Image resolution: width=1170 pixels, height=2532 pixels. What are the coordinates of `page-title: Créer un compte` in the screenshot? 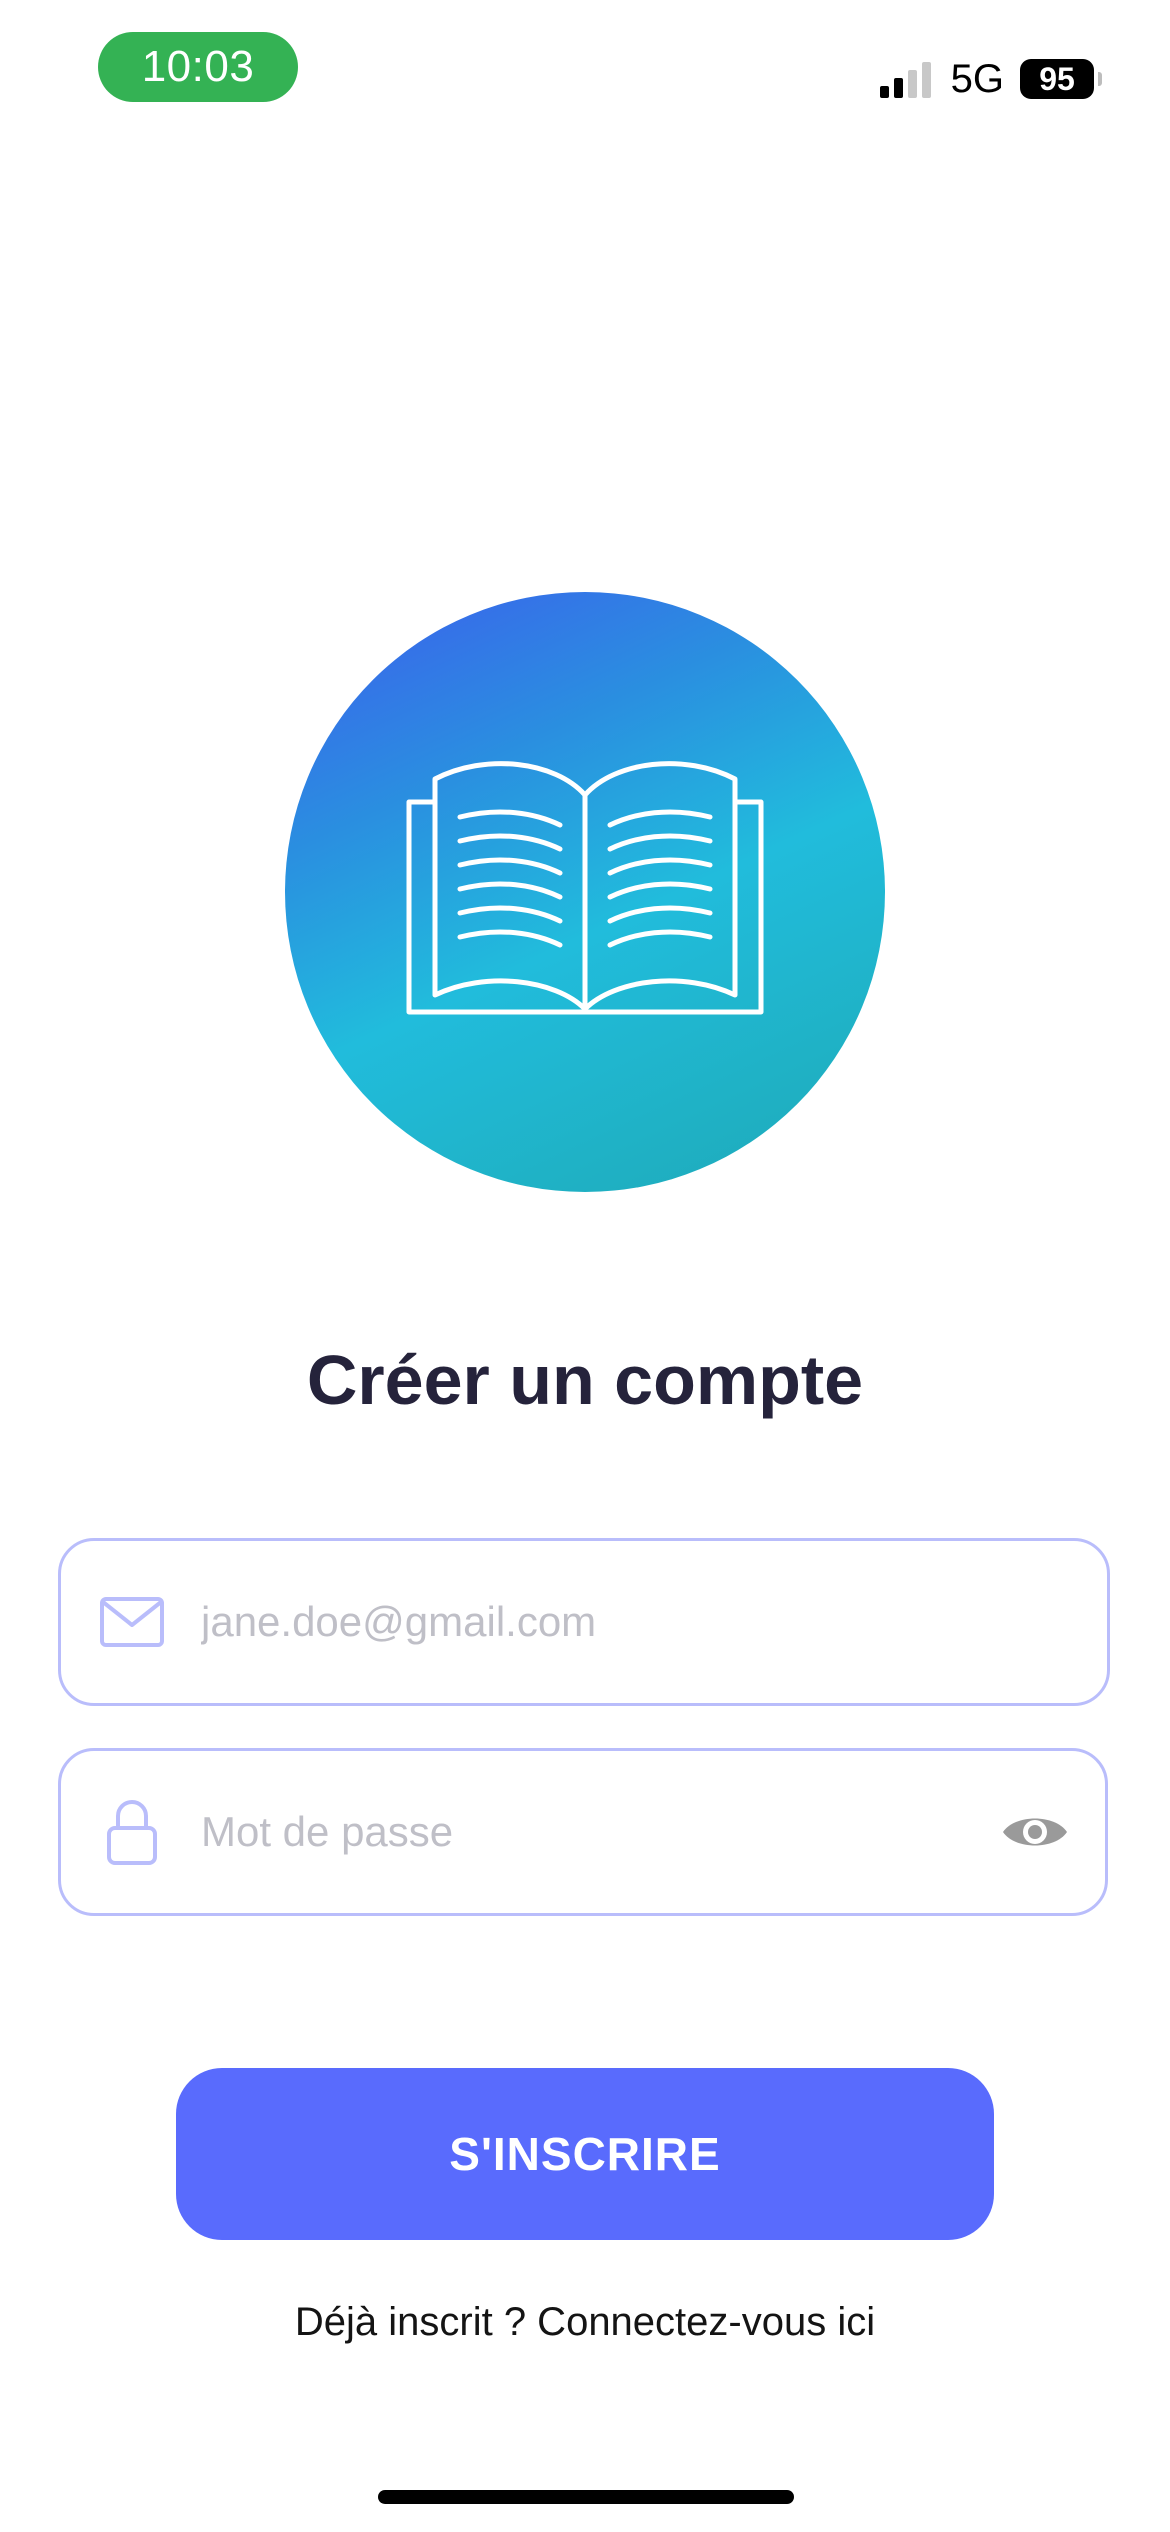 It's located at (585, 1380).